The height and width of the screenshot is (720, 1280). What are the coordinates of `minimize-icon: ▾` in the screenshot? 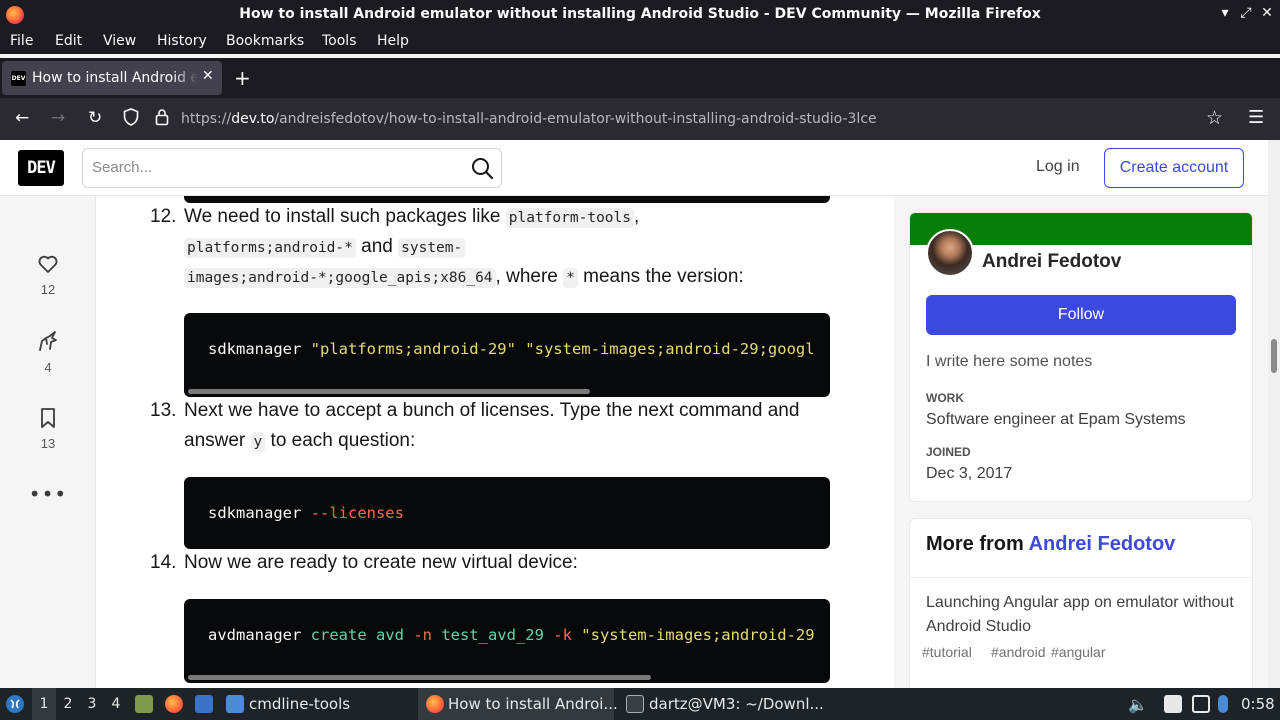 It's located at (1225, 13).